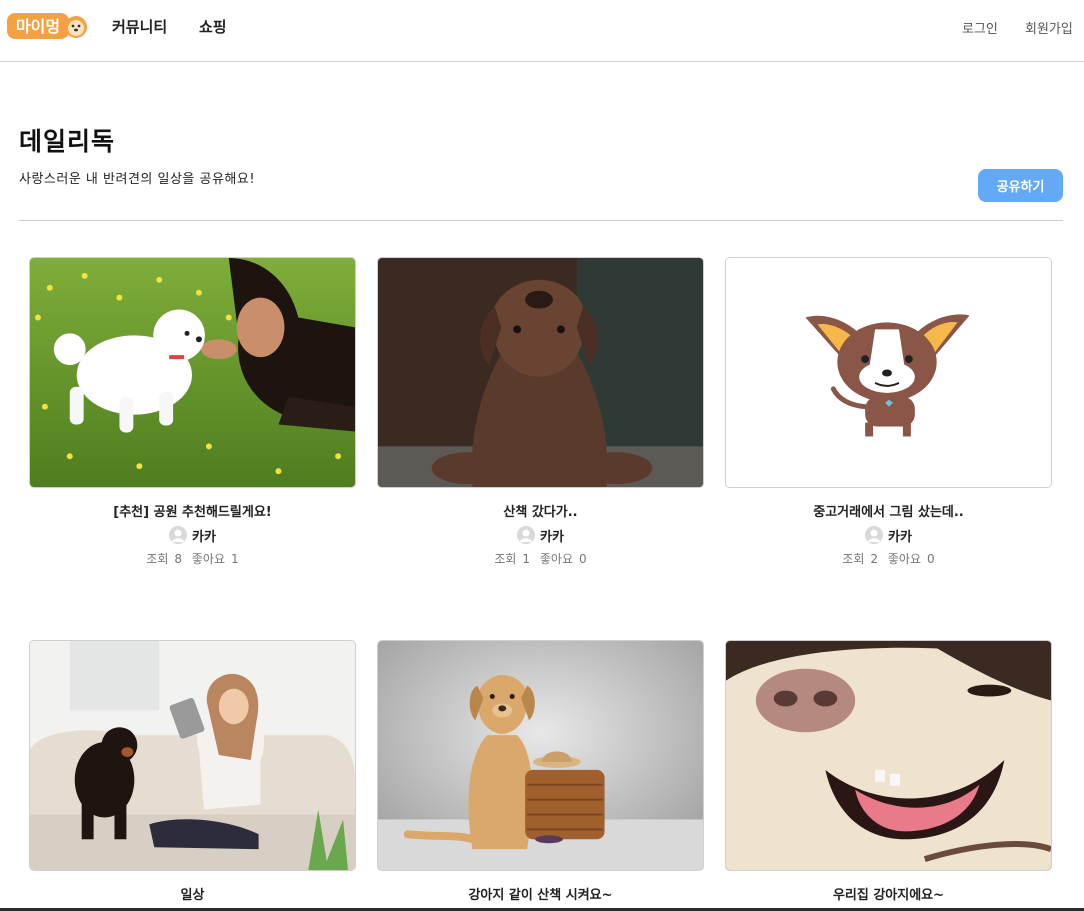 Image resolution: width=1084 pixels, height=911 pixels. What do you see at coordinates (192, 510) in the screenshot?
I see `post-title: [추천] 공원 추천해드릴게요!` at bounding box center [192, 510].